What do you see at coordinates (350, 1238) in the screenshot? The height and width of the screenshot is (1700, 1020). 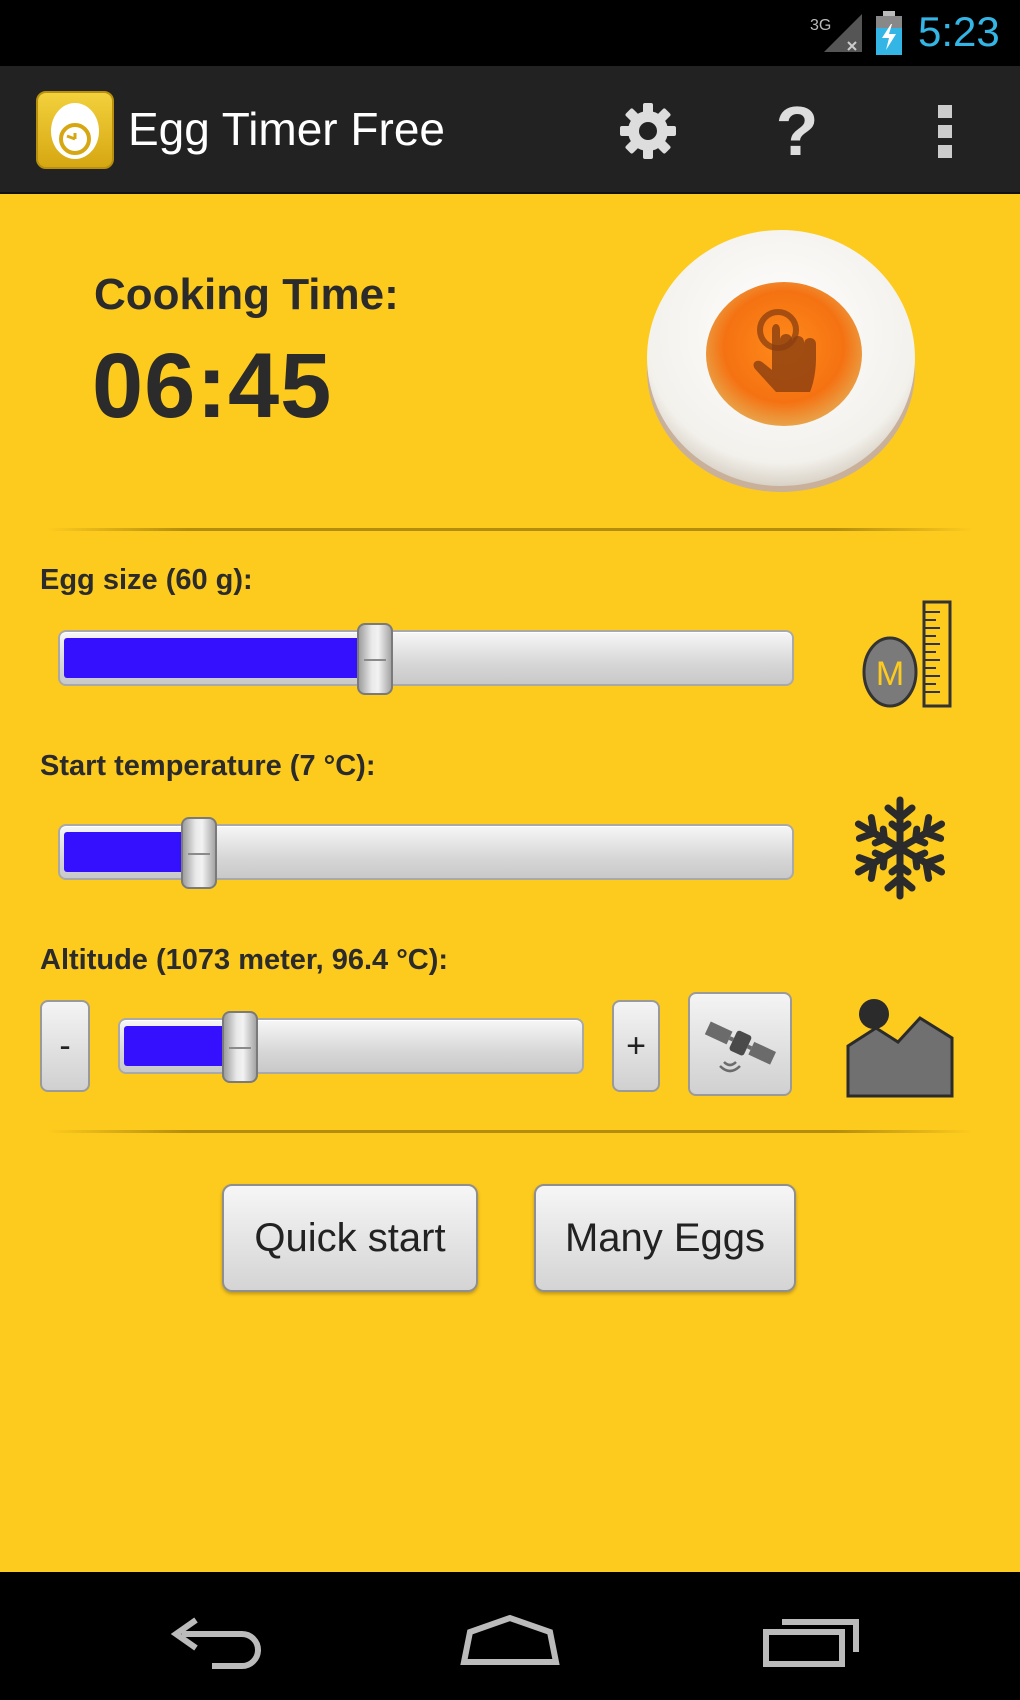 I see `quick-start-button: Quick start` at bounding box center [350, 1238].